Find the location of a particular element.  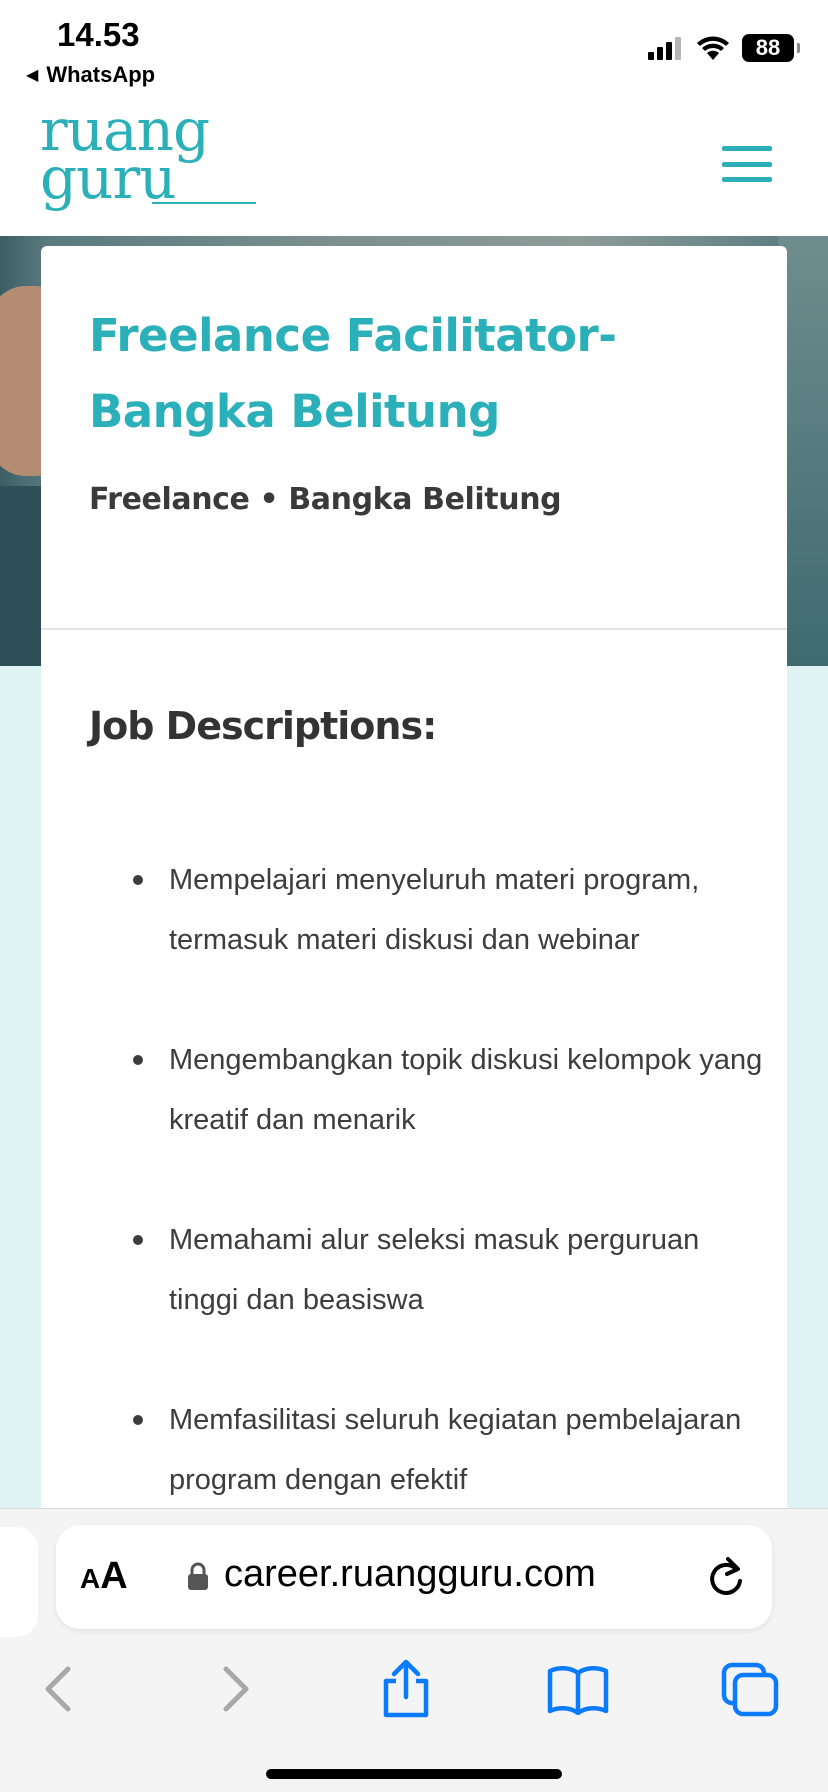

status-time: 14.53 is located at coordinates (98, 34).